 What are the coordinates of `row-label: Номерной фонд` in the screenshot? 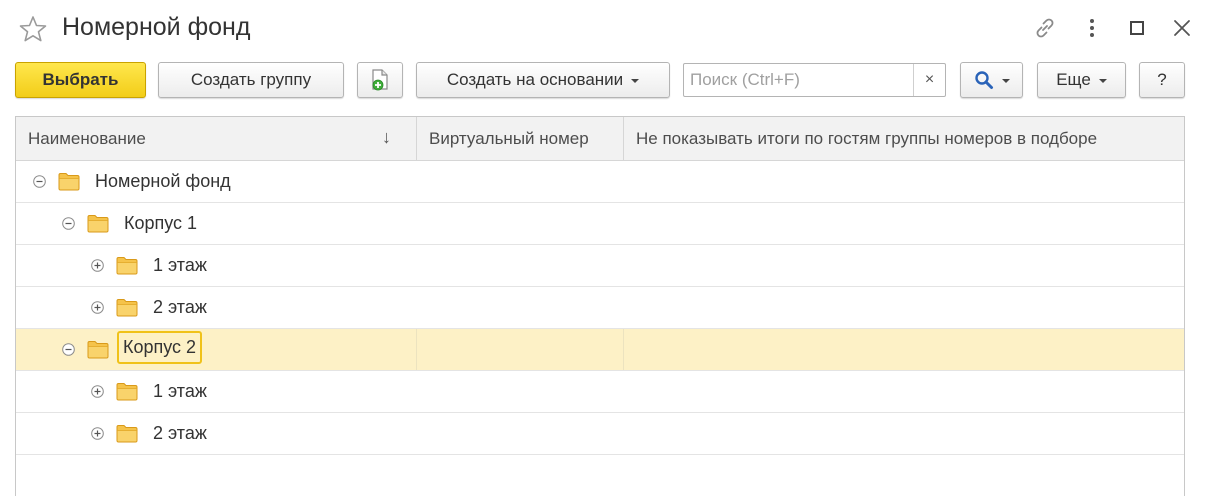 It's located at (163, 181).